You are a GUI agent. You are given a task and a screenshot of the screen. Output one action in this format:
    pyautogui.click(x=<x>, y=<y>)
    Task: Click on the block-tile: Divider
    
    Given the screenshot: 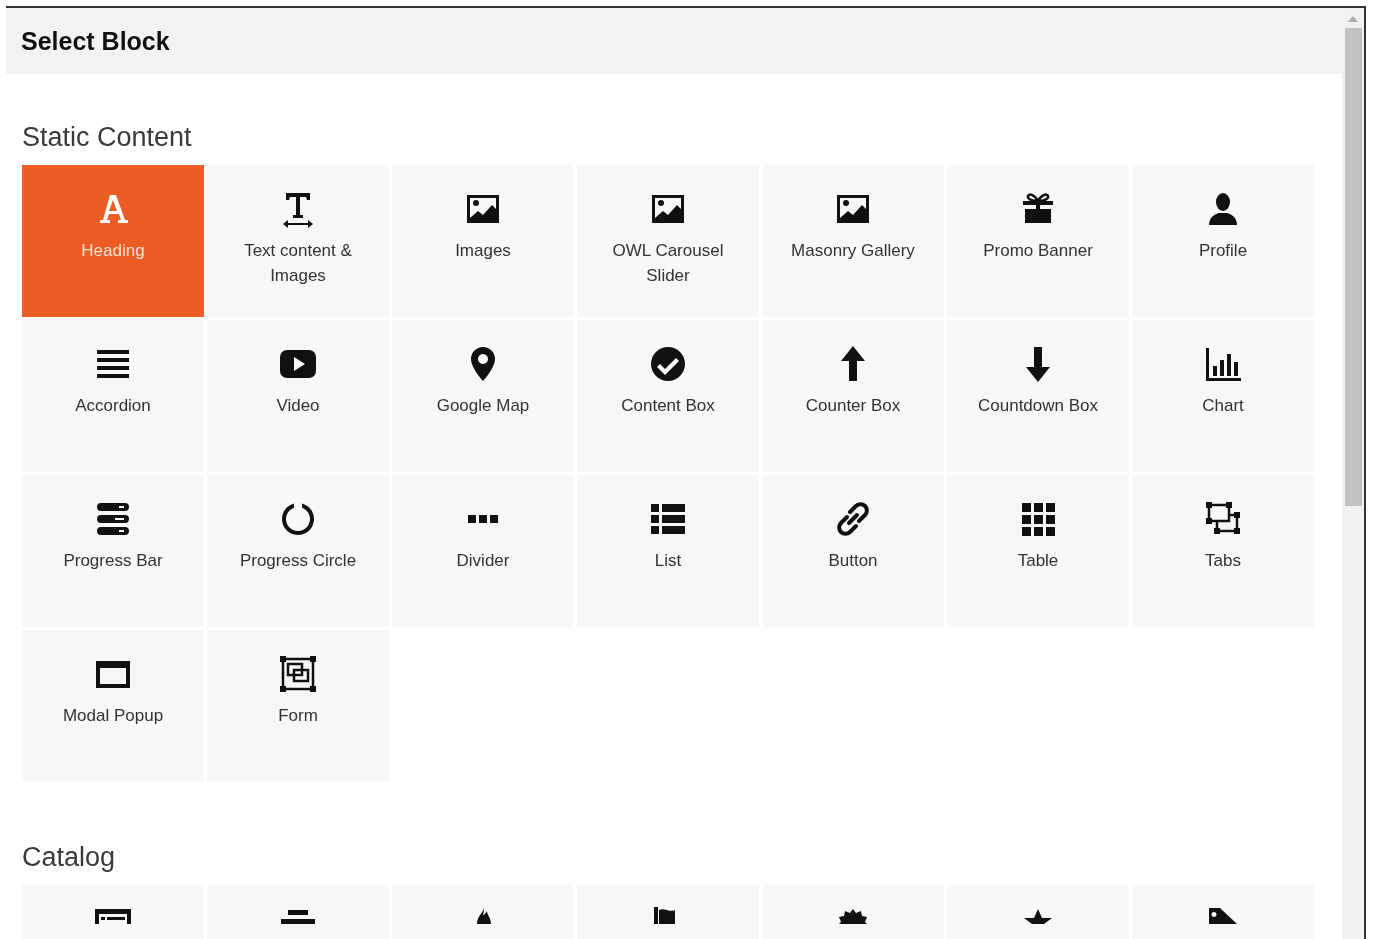 What is the action you would take?
    pyautogui.click(x=483, y=551)
    